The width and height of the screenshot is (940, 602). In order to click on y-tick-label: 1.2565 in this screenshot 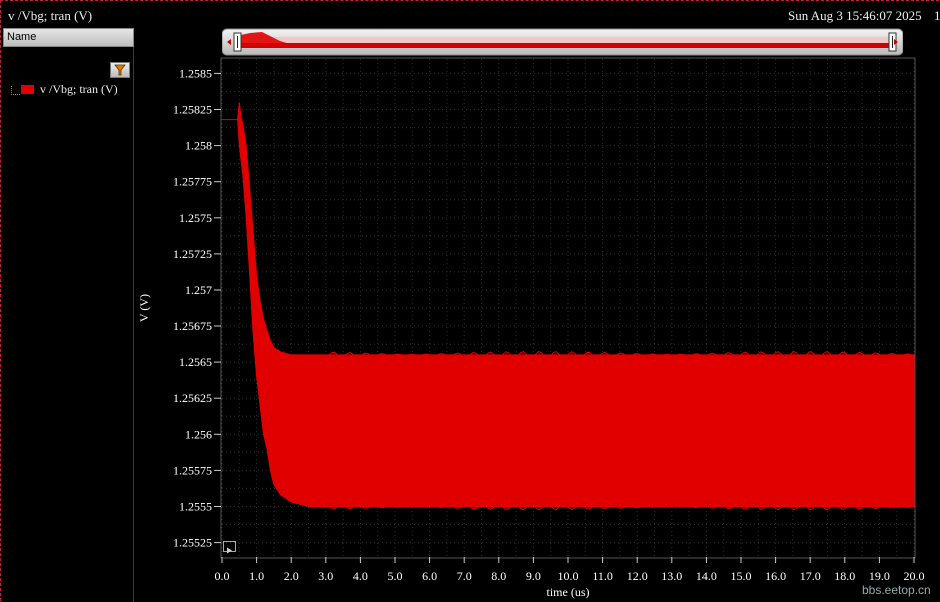, I will do `click(195, 362)`.